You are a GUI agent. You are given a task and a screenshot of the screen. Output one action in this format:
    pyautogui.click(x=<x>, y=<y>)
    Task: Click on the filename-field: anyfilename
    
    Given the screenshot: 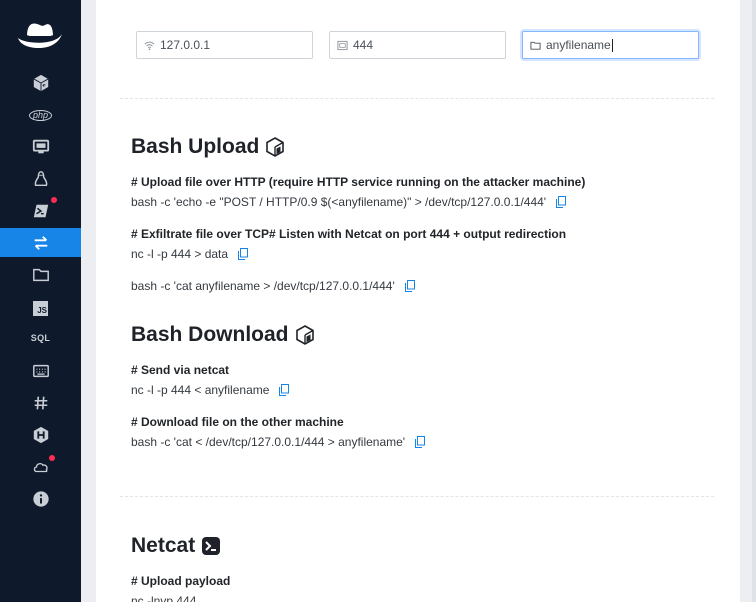 What is the action you would take?
    pyautogui.click(x=610, y=45)
    